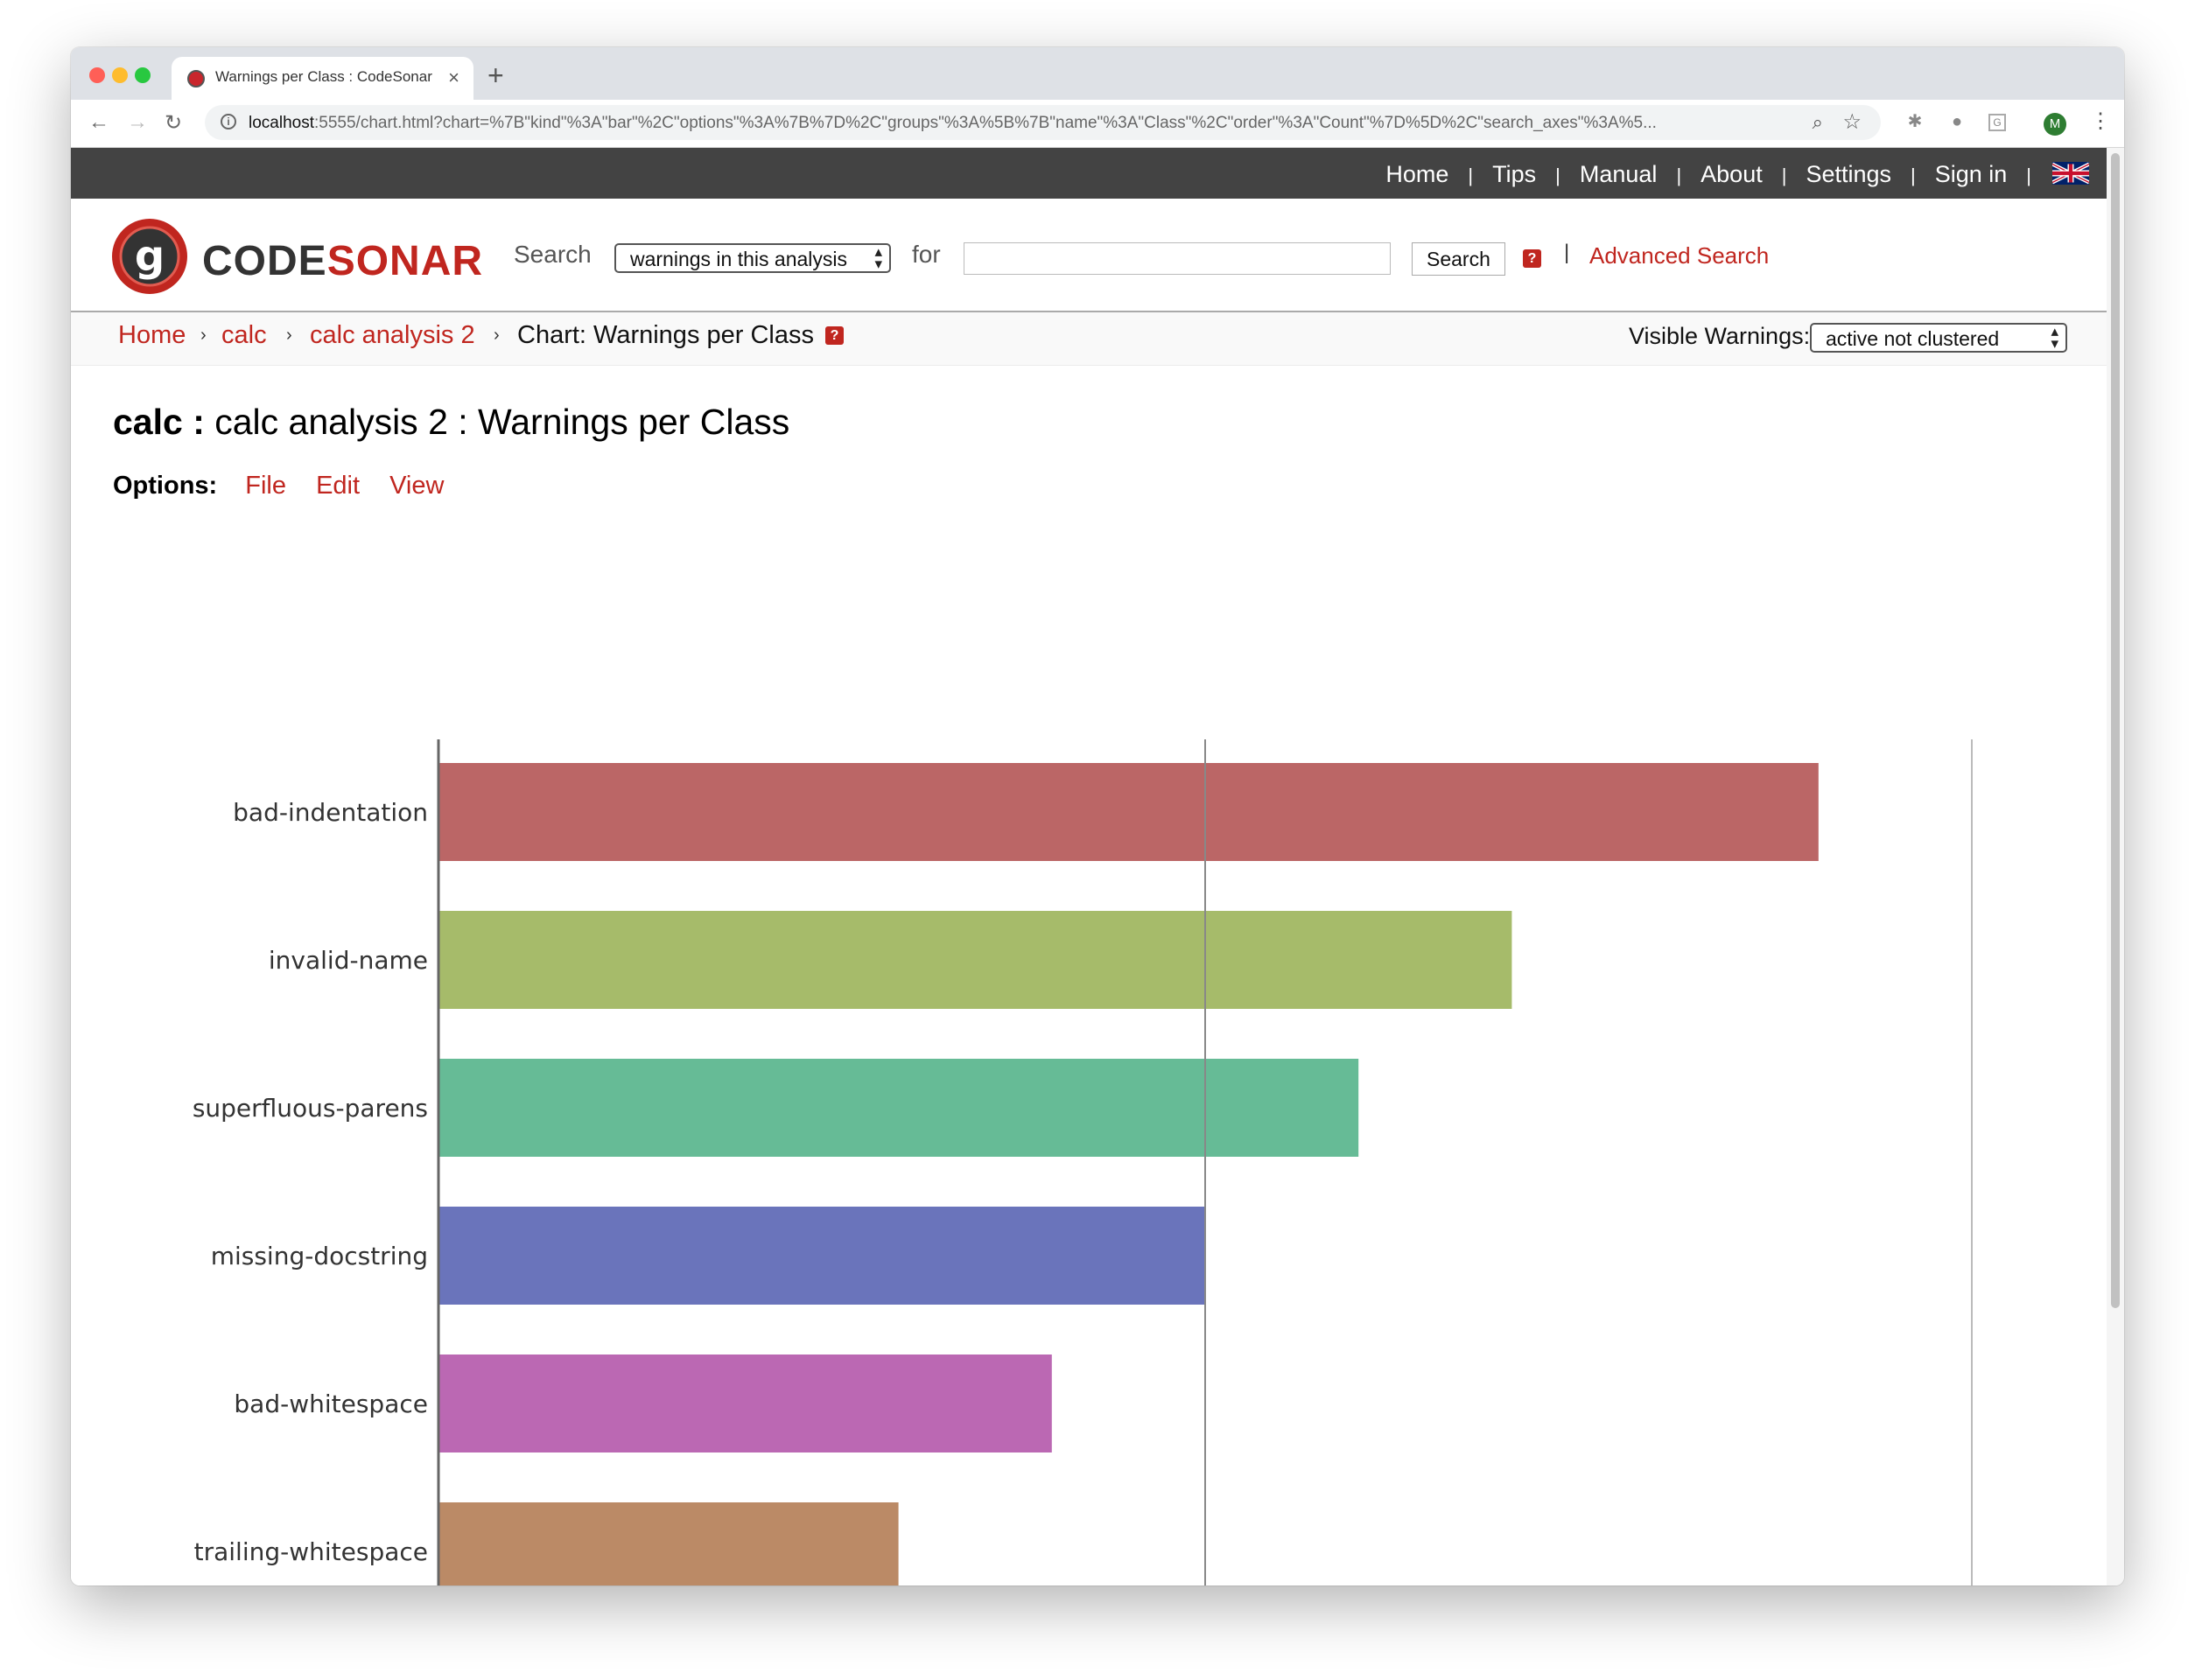 This screenshot has width=2195, height=1680. Describe the element at coordinates (2101, 121) in the screenshot. I see `browser-menu-icon: ⋮` at that location.